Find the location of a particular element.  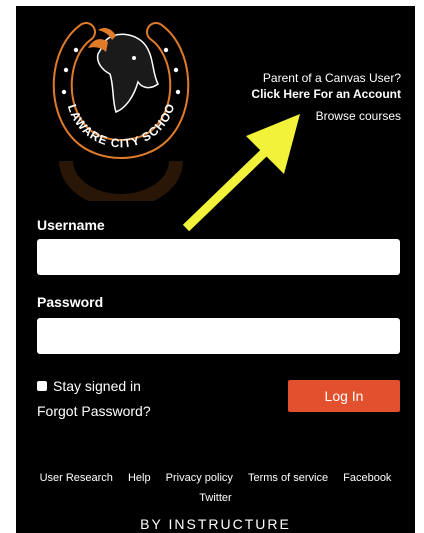

logo-reflection is located at coordinates (121, 178).